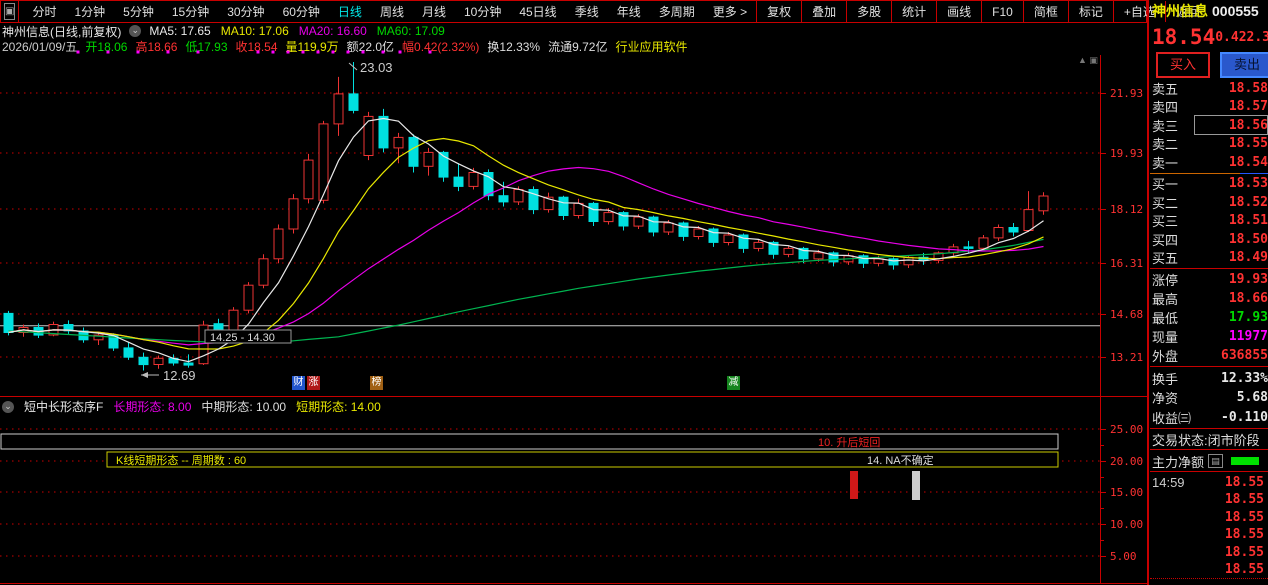 This screenshot has width=1268, height=585. What do you see at coordinates (63, 406) in the screenshot?
I see `indicator-name: 短中长形态序F` at bounding box center [63, 406].